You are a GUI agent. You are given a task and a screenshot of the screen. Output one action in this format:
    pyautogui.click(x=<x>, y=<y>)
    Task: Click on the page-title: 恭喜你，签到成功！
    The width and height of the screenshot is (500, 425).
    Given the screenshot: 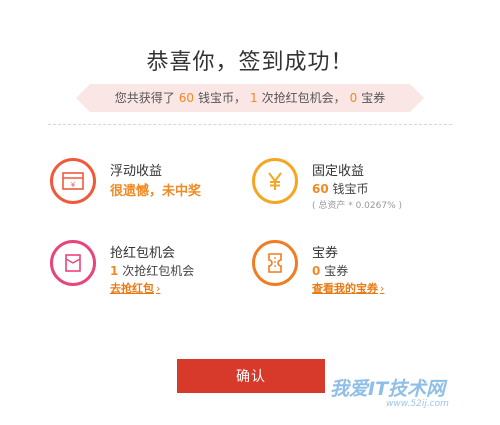 What is the action you would take?
    pyautogui.click(x=250, y=62)
    